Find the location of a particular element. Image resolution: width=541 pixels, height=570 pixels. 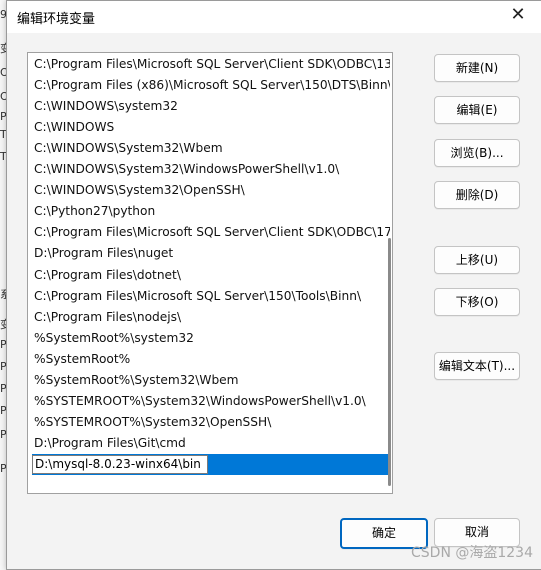

new-button: 新建(N) is located at coordinates (477, 68).